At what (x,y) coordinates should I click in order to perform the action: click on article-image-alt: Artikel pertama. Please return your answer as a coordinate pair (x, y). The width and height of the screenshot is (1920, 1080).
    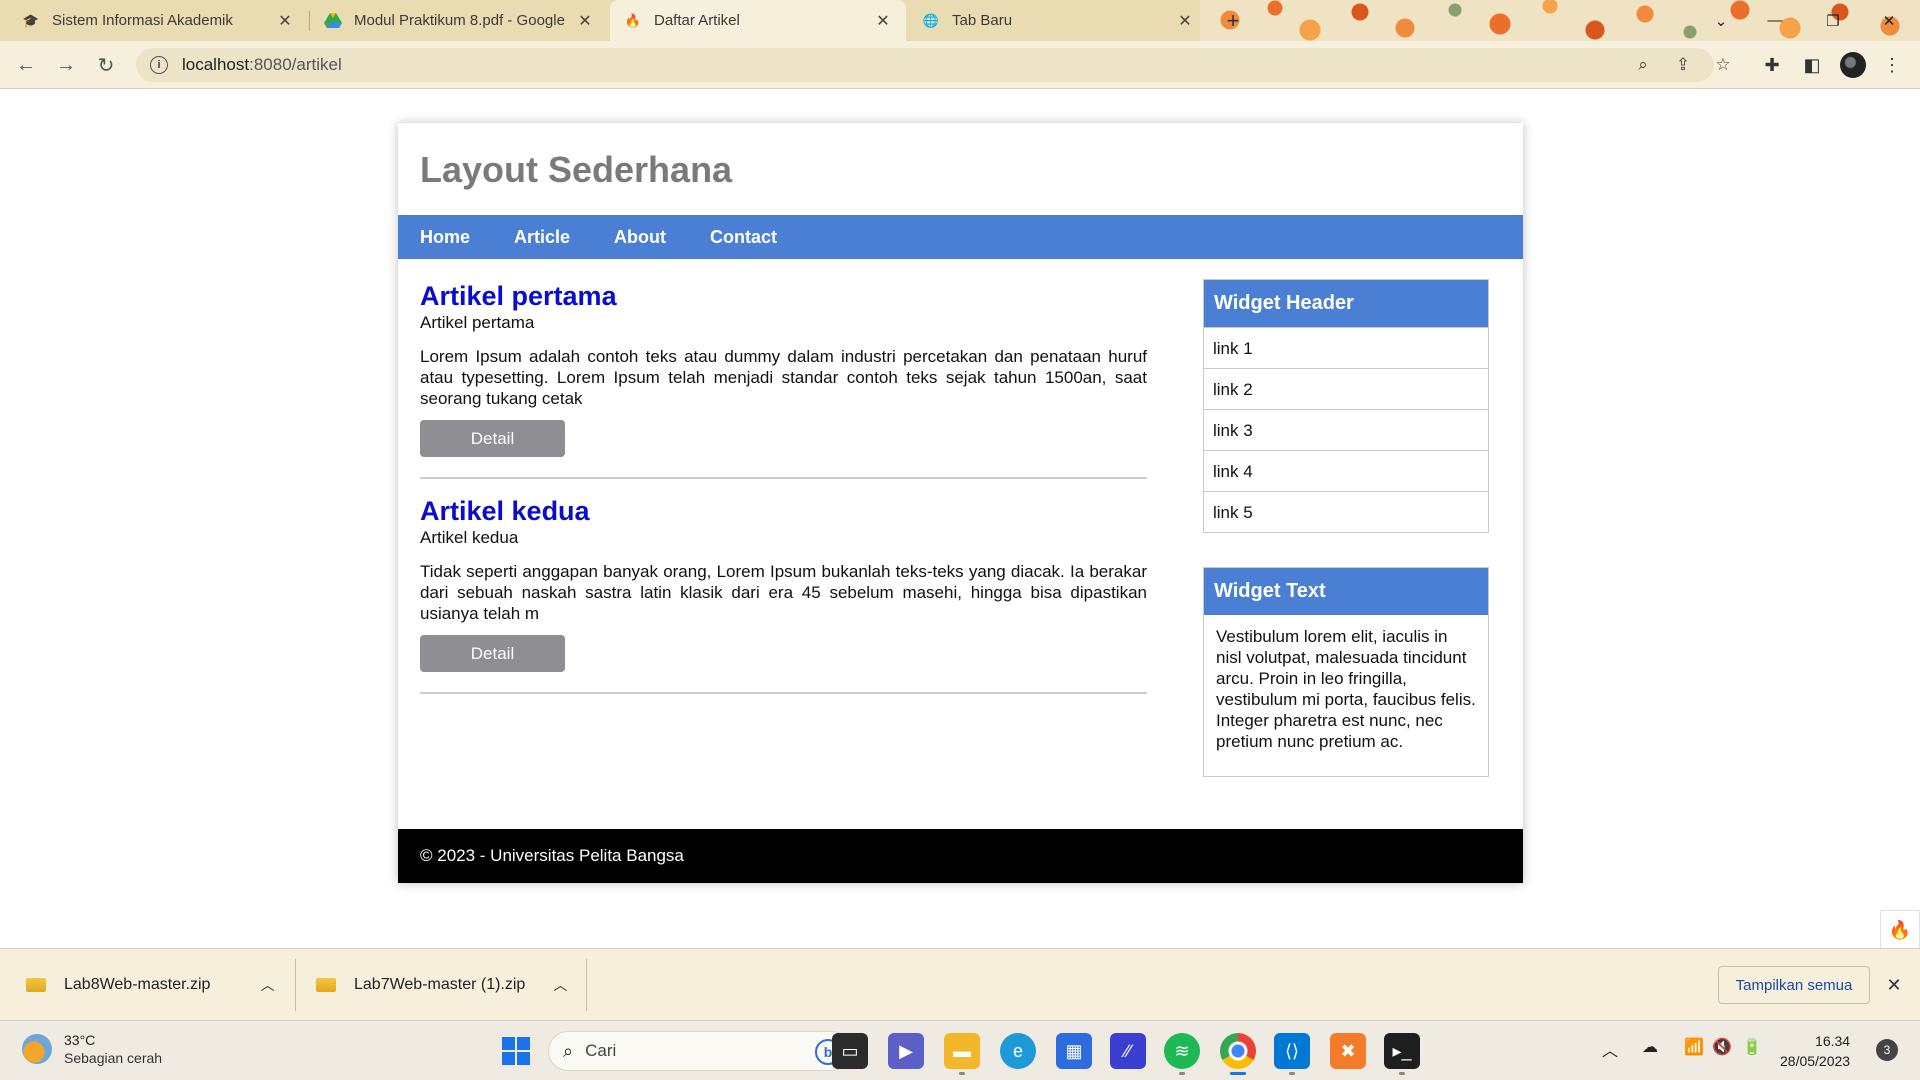
    Looking at the image, I should click on (477, 322).